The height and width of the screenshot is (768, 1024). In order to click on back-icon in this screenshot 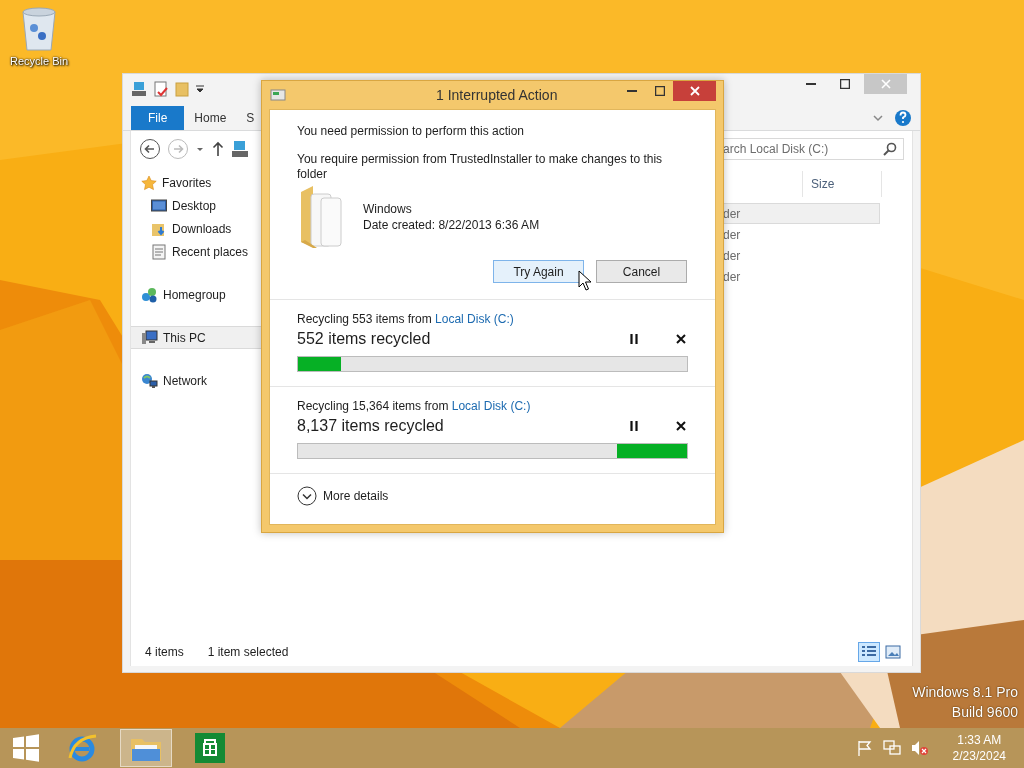, I will do `click(150, 149)`.